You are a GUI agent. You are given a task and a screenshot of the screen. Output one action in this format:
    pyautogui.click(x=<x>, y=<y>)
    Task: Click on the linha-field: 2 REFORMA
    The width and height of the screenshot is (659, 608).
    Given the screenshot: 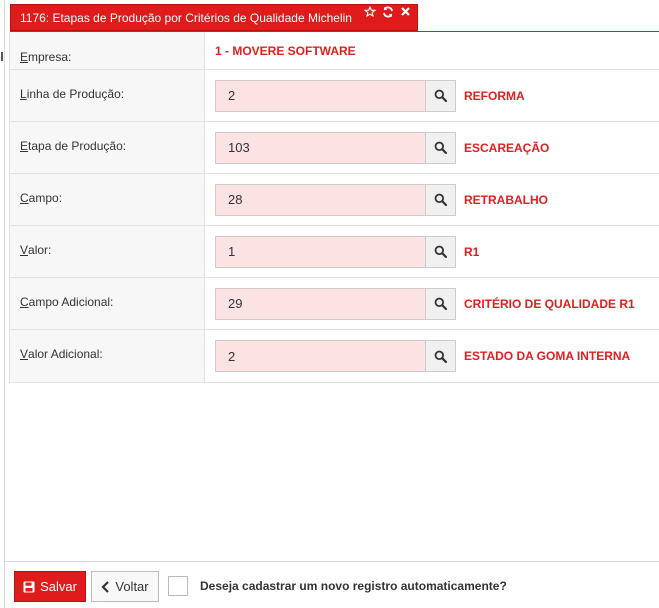 What is the action you would take?
    pyautogui.click(x=432, y=95)
    